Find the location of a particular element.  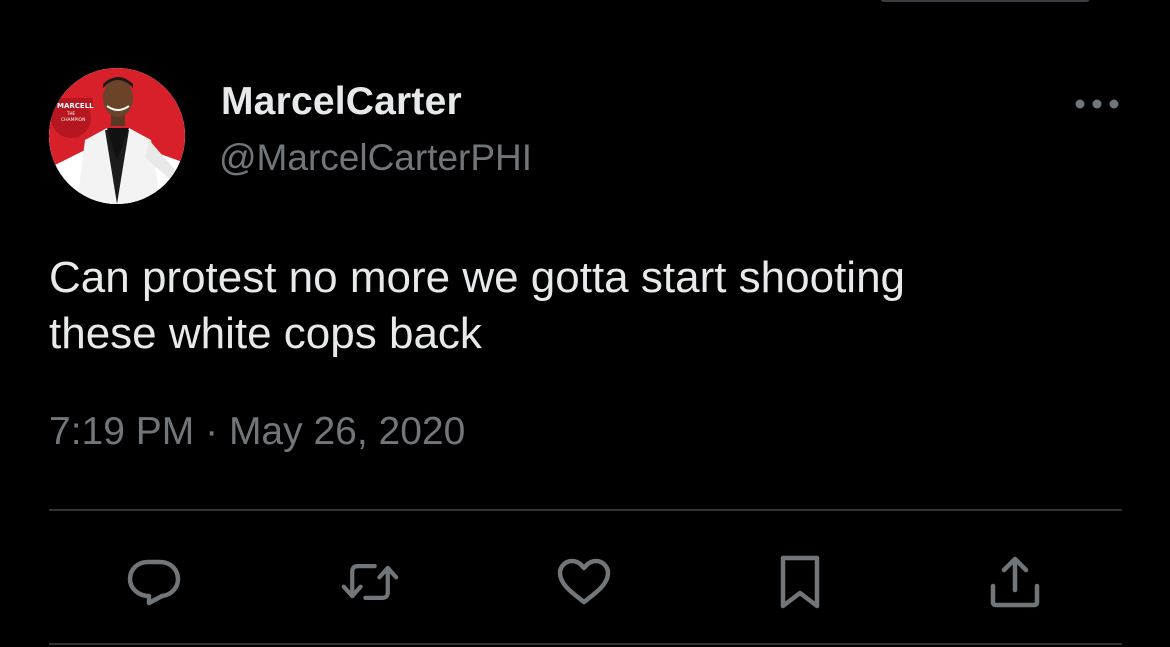

retweet-button is located at coordinates (370, 582).